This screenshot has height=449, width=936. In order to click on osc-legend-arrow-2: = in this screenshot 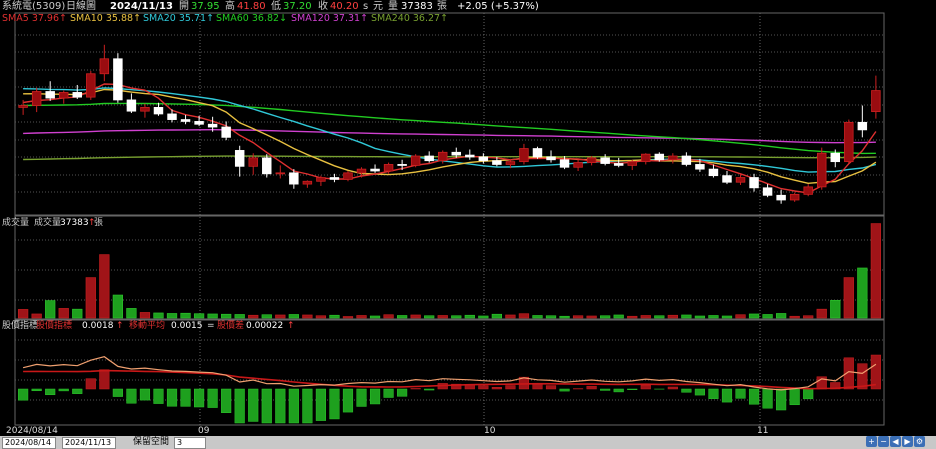, I will do `click(211, 326)`.